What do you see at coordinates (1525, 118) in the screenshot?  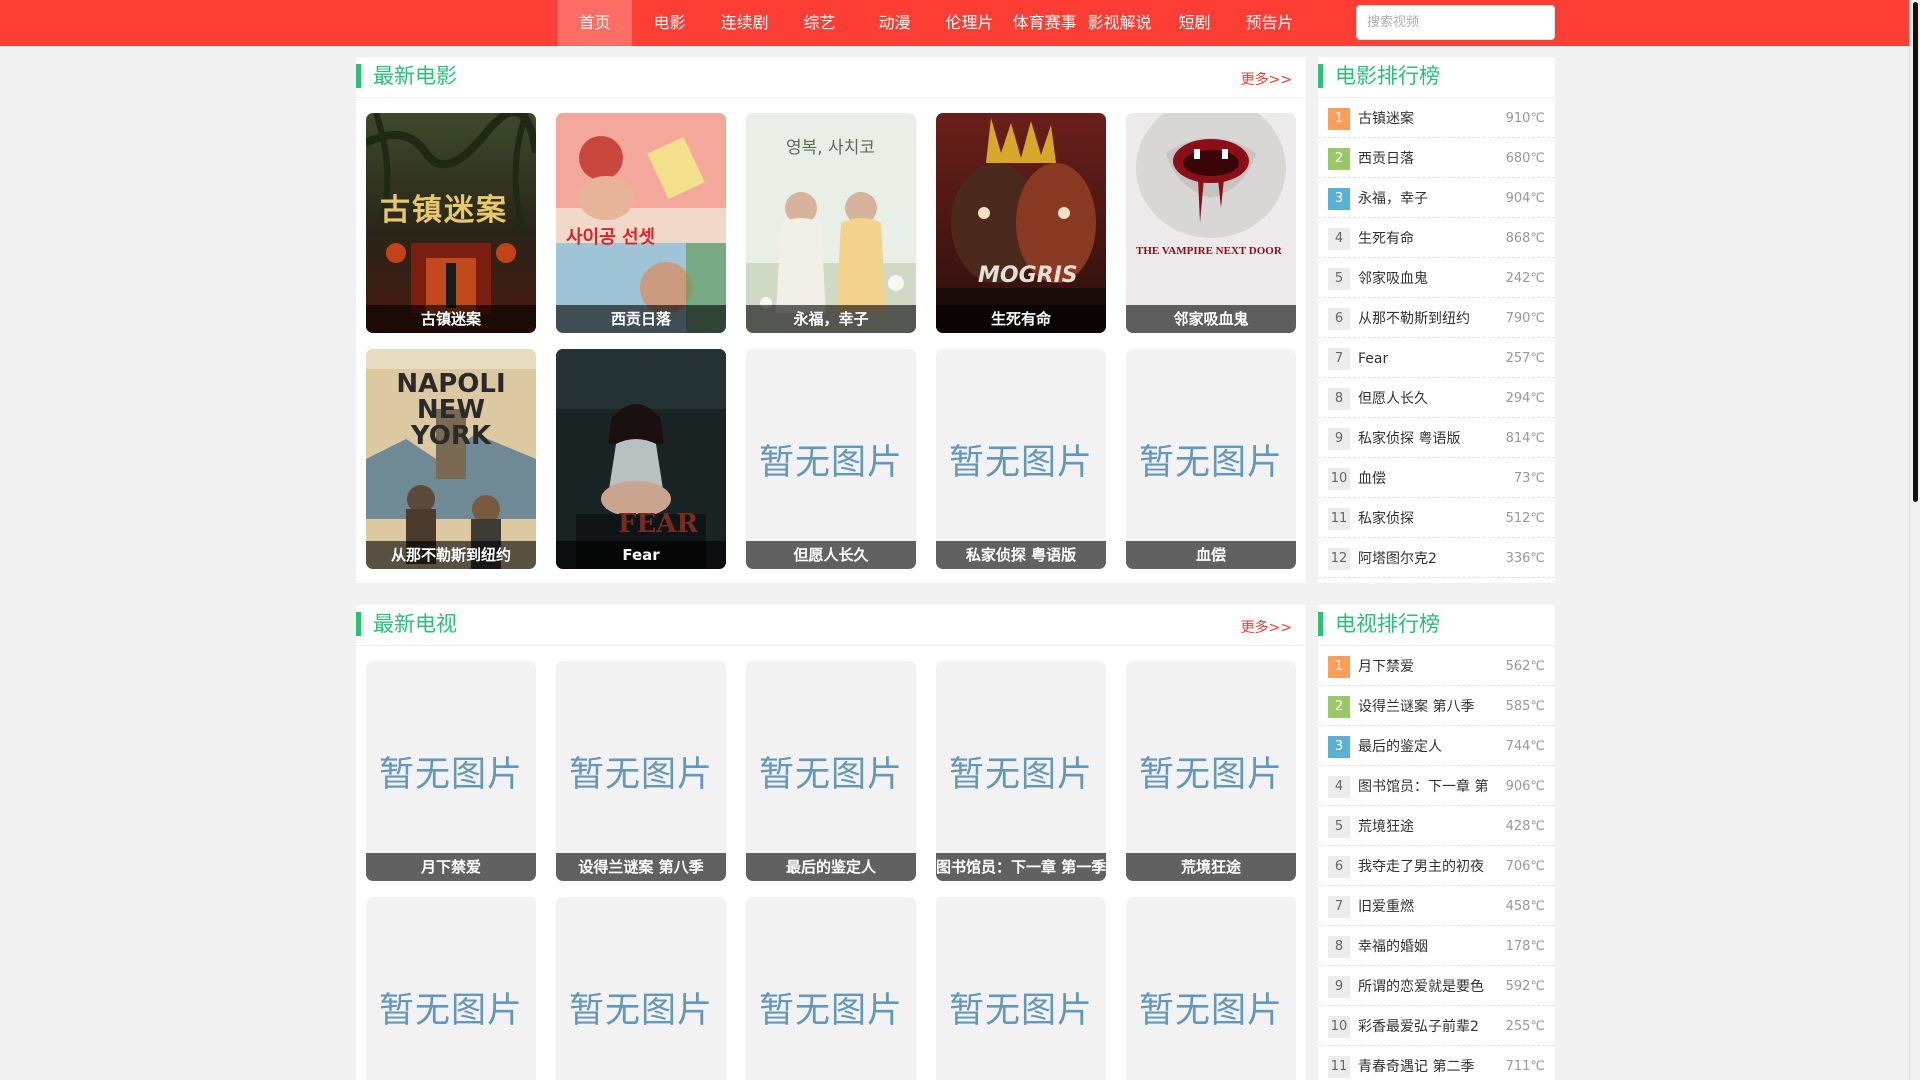 I see `rank-heat: 910℃` at bounding box center [1525, 118].